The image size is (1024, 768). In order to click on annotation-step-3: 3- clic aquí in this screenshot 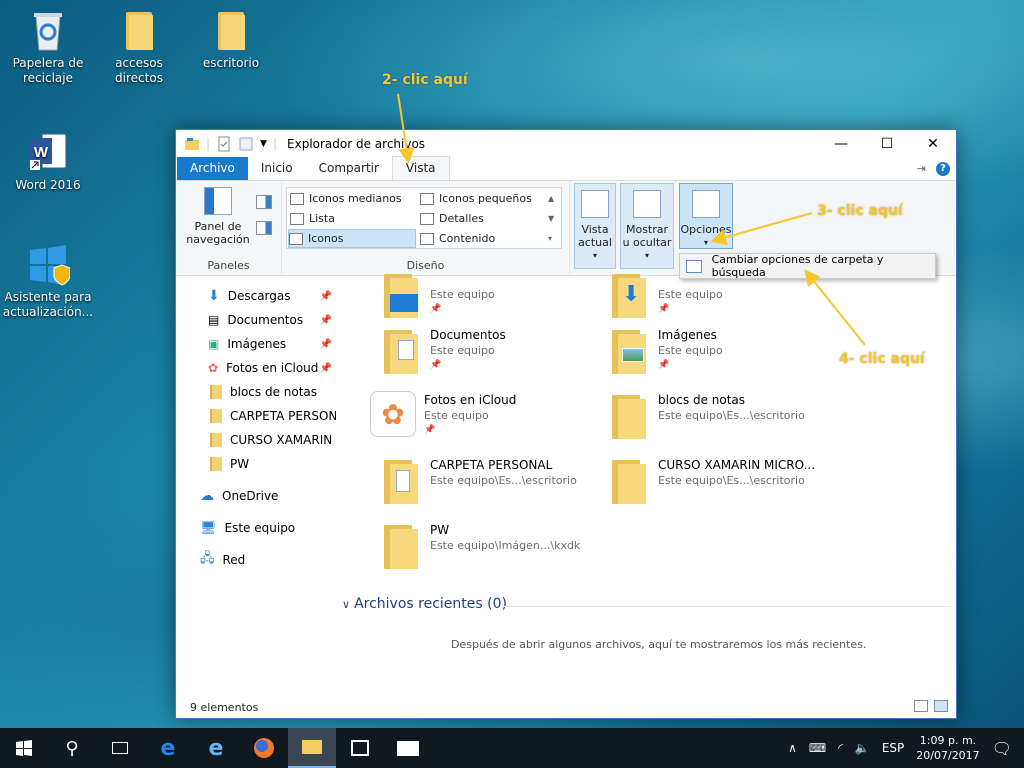, I will do `click(860, 211)`.